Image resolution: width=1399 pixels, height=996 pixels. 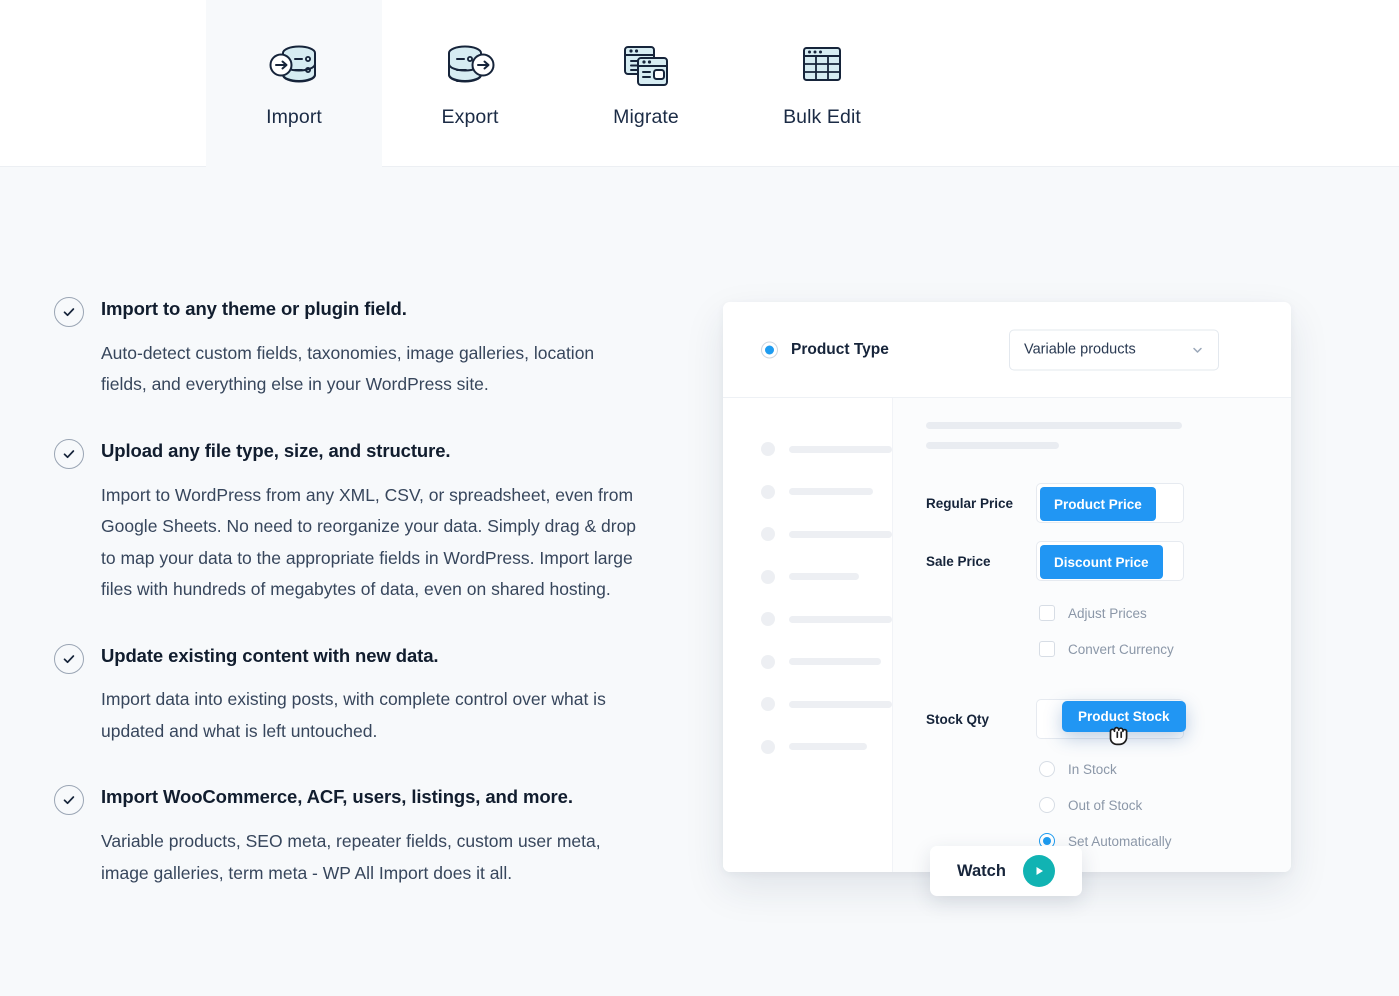 What do you see at coordinates (958, 719) in the screenshot?
I see `stock-qty-label: Stock Qty` at bounding box center [958, 719].